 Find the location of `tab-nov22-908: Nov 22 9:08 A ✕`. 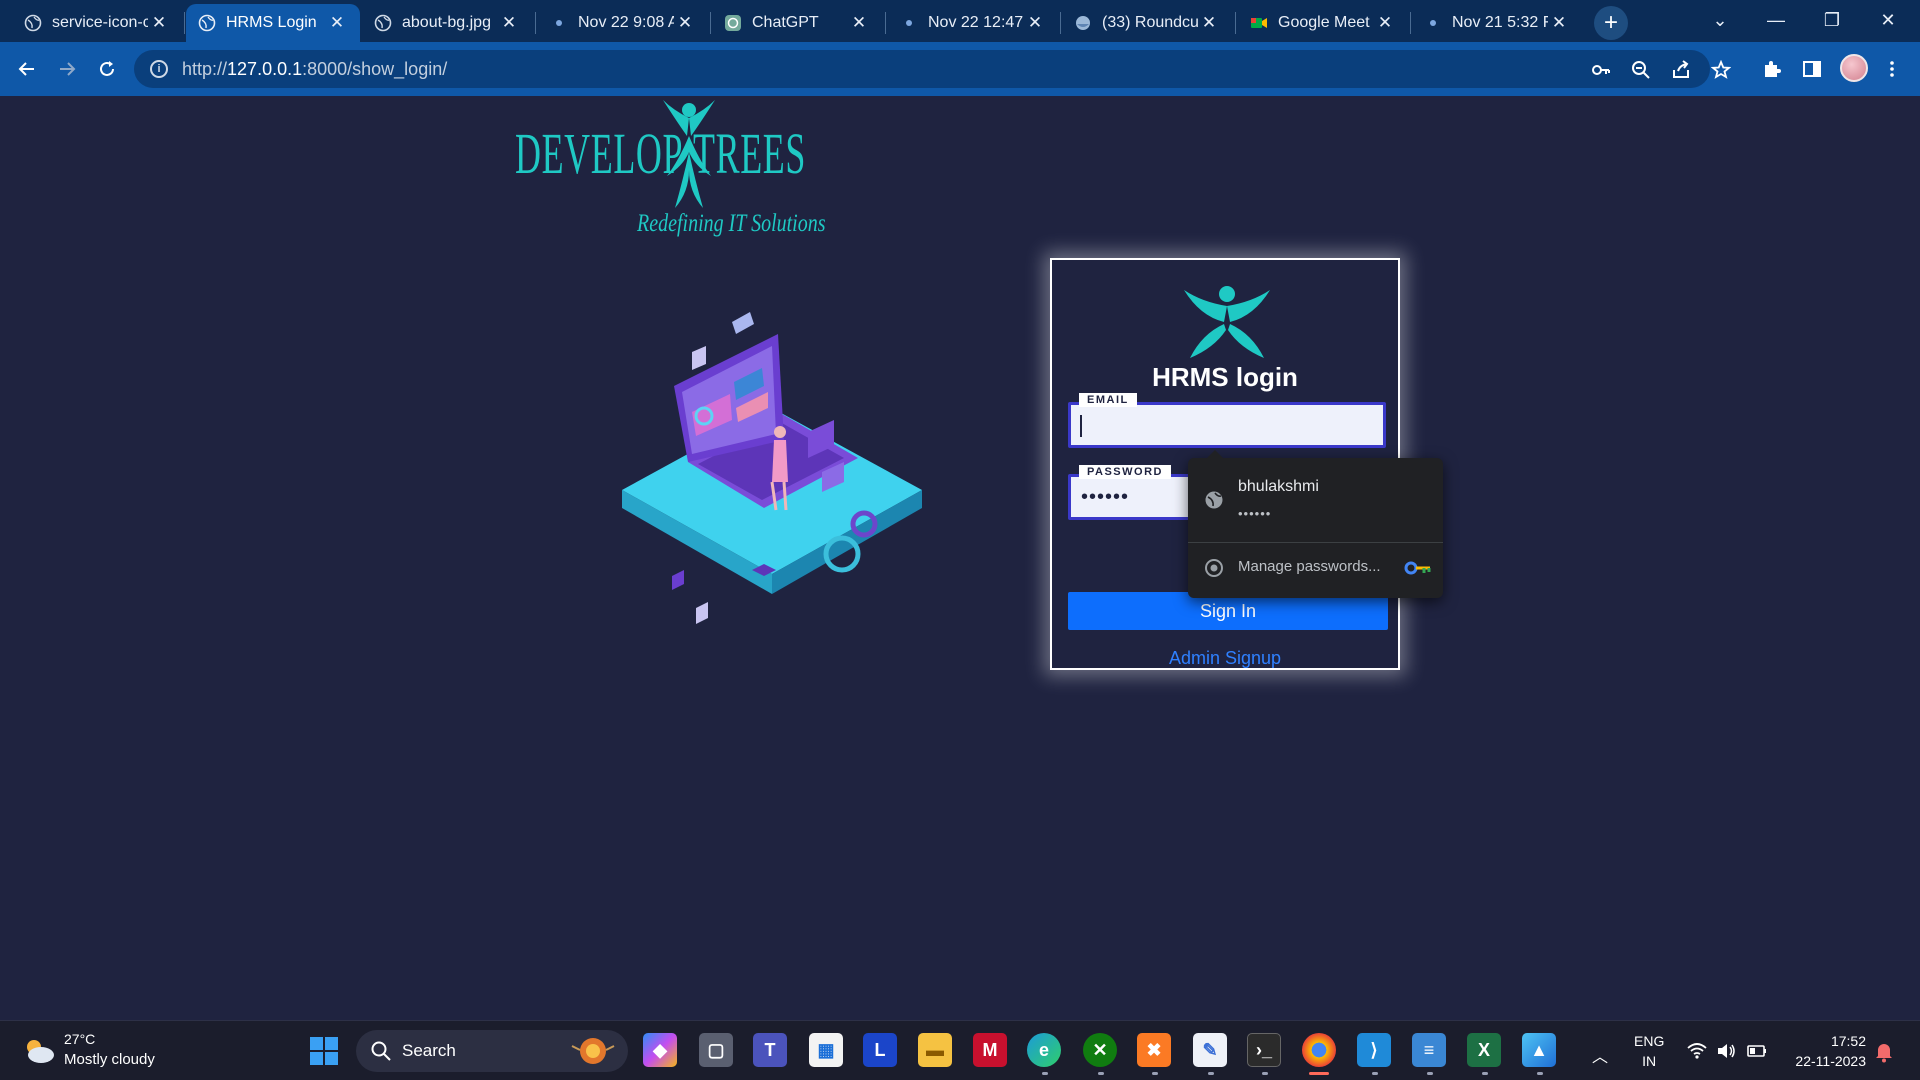

tab-nov22-908: Nov 22 9:08 A ✕ is located at coordinates (623, 23).